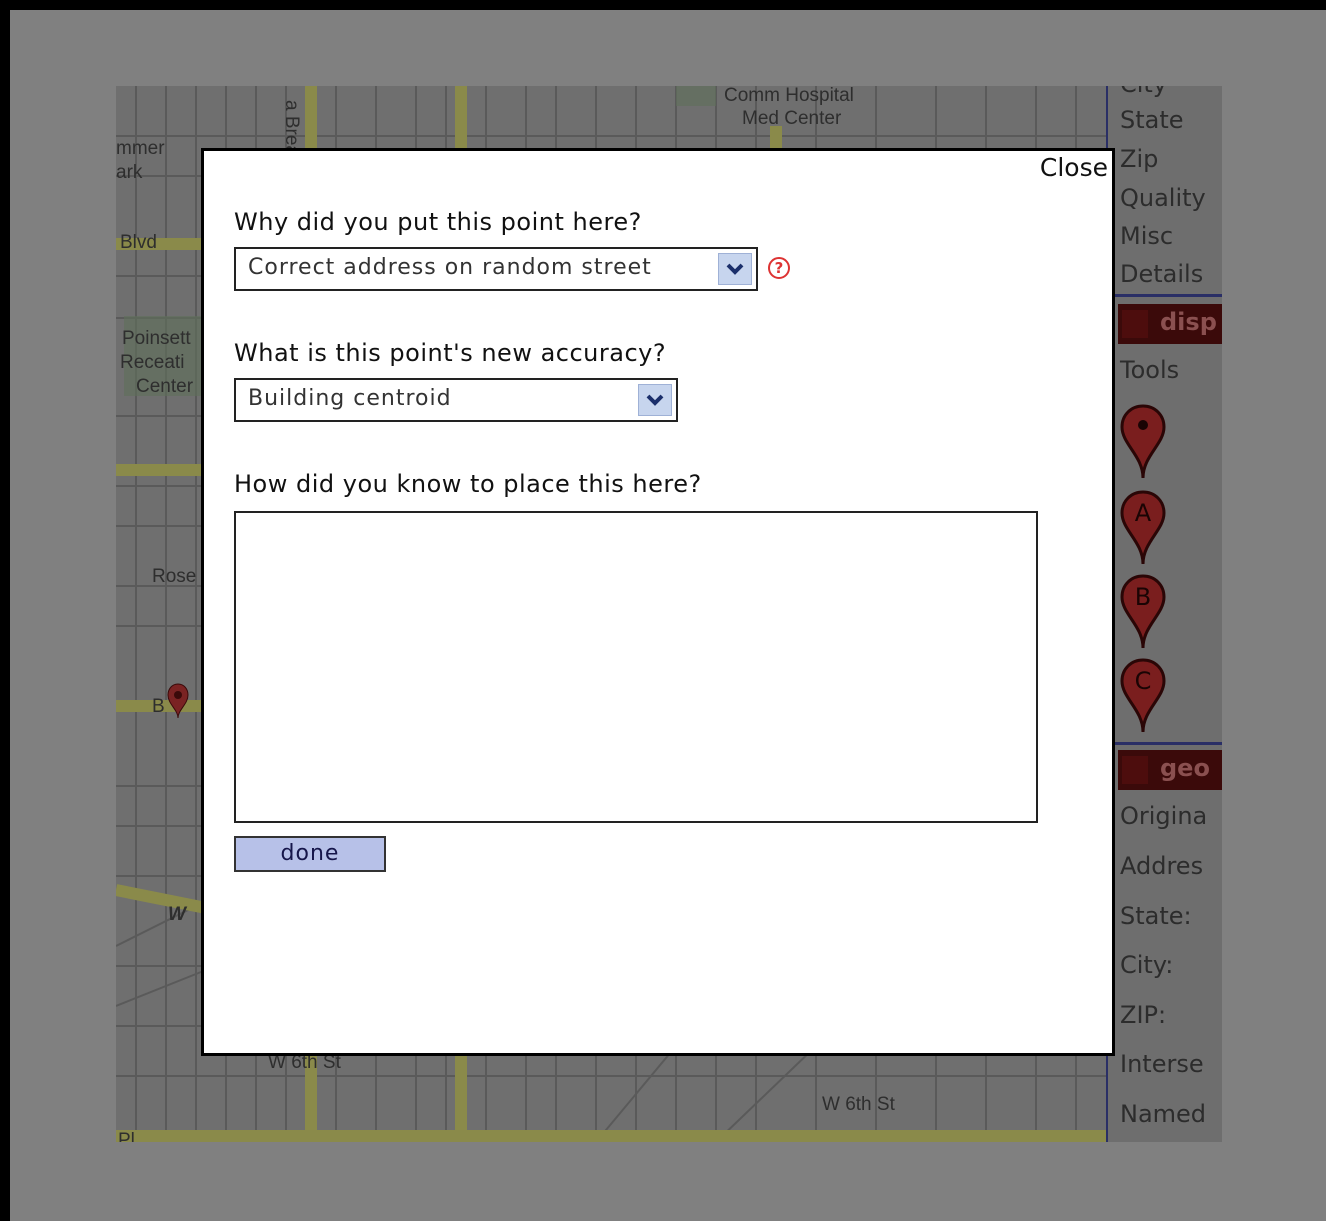 This screenshot has height=1221, width=1326. What do you see at coordinates (1143, 92) in the screenshot?
I see `panel-row-city: City` at bounding box center [1143, 92].